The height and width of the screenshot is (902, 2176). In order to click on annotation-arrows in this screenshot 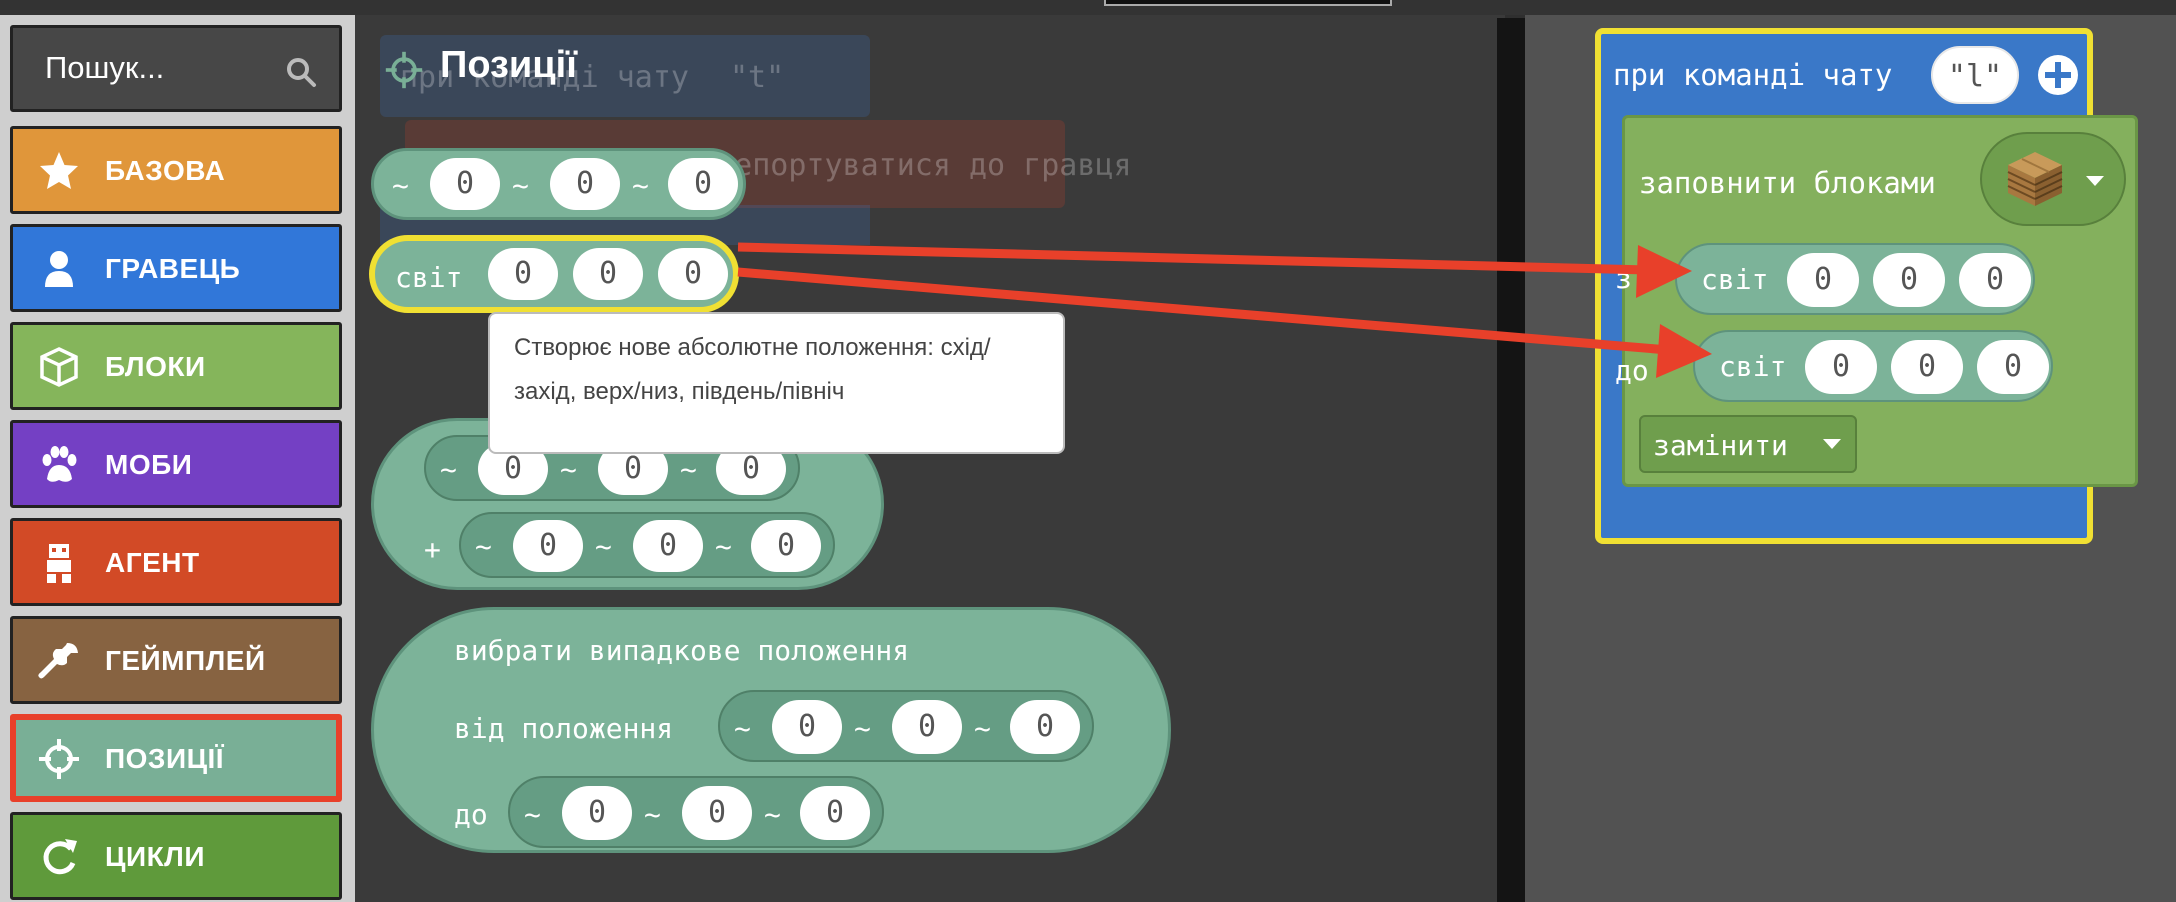, I will do `click(1224, 310)`.